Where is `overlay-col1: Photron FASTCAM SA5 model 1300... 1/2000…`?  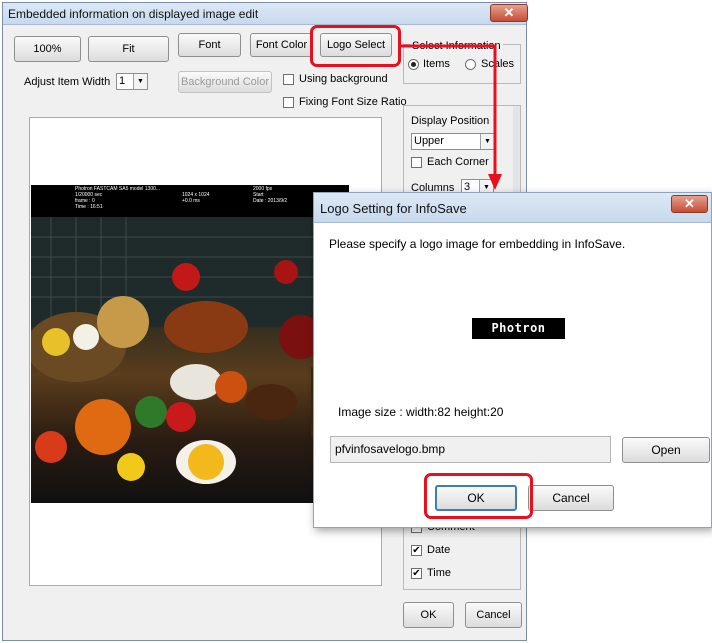
overlay-col1: Photron FASTCAM SA5 model 1300... 1/2000… is located at coordinates (117, 198).